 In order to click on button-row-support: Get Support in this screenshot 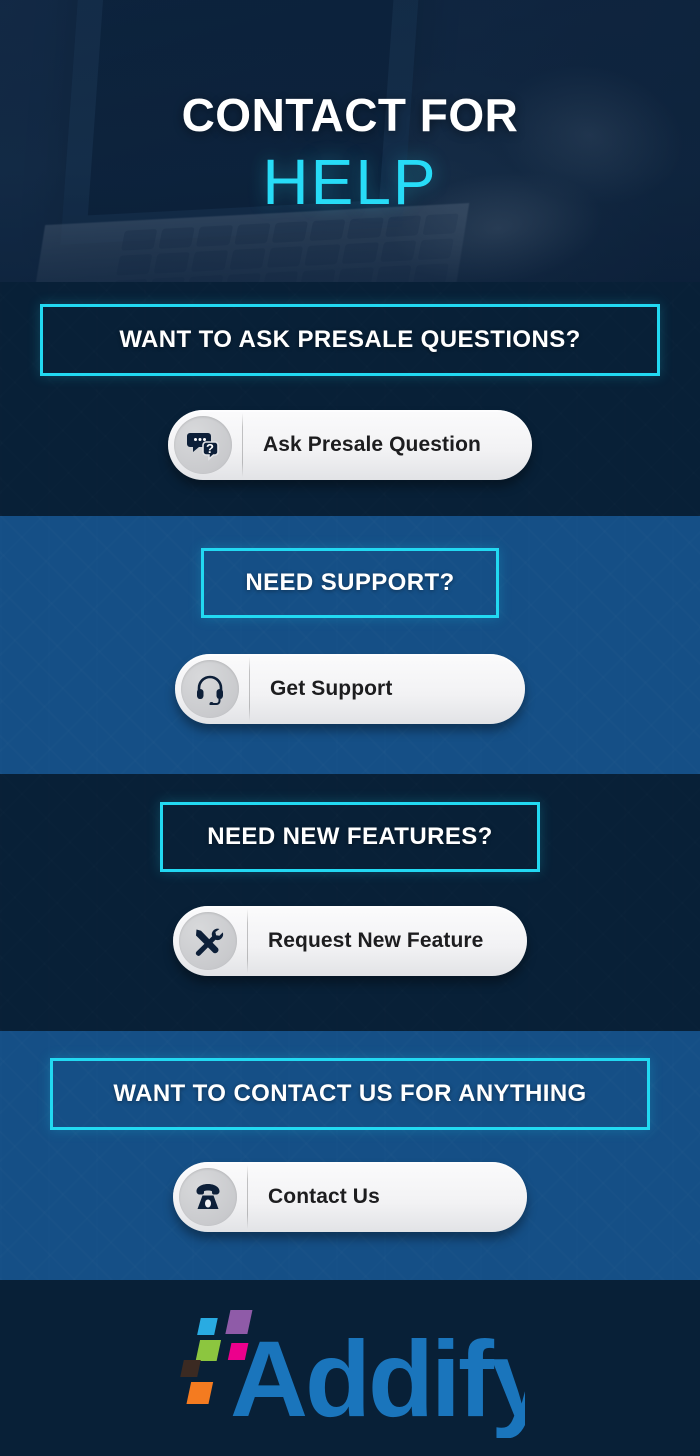, I will do `click(350, 689)`.